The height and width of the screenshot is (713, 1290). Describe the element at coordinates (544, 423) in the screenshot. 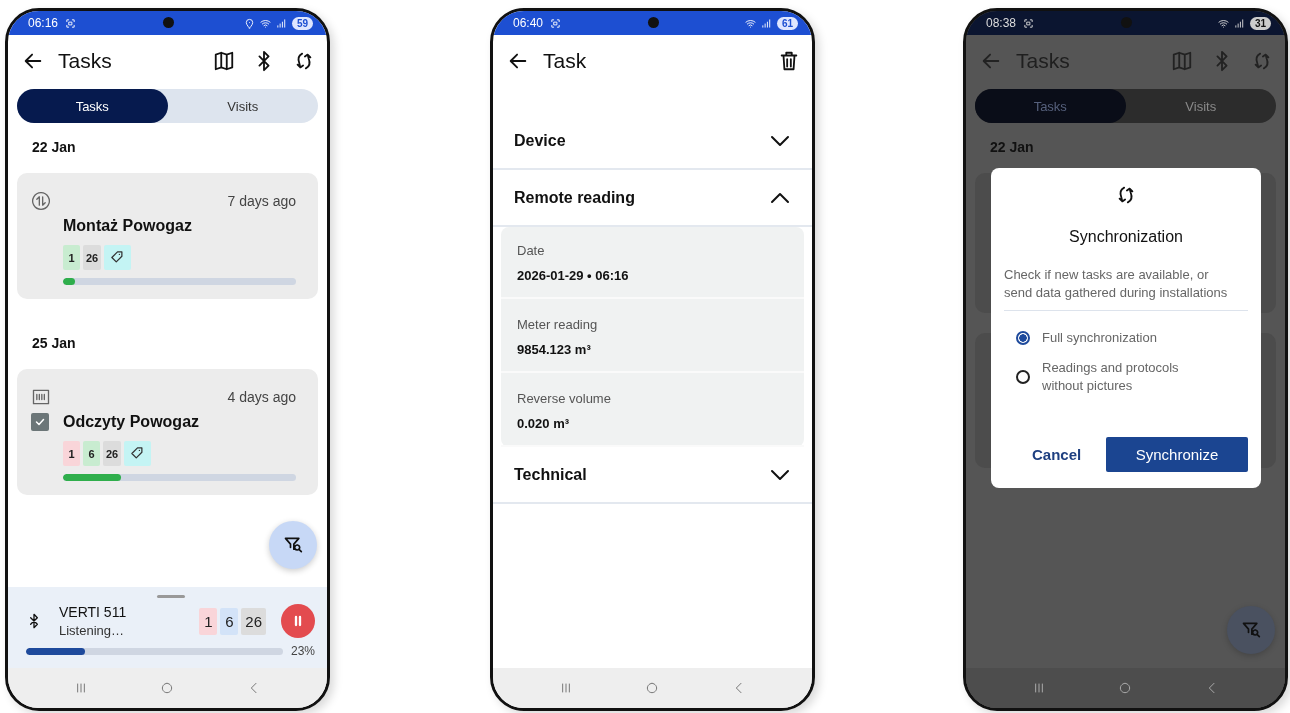

I see `field-value: 0.020 m³` at that location.